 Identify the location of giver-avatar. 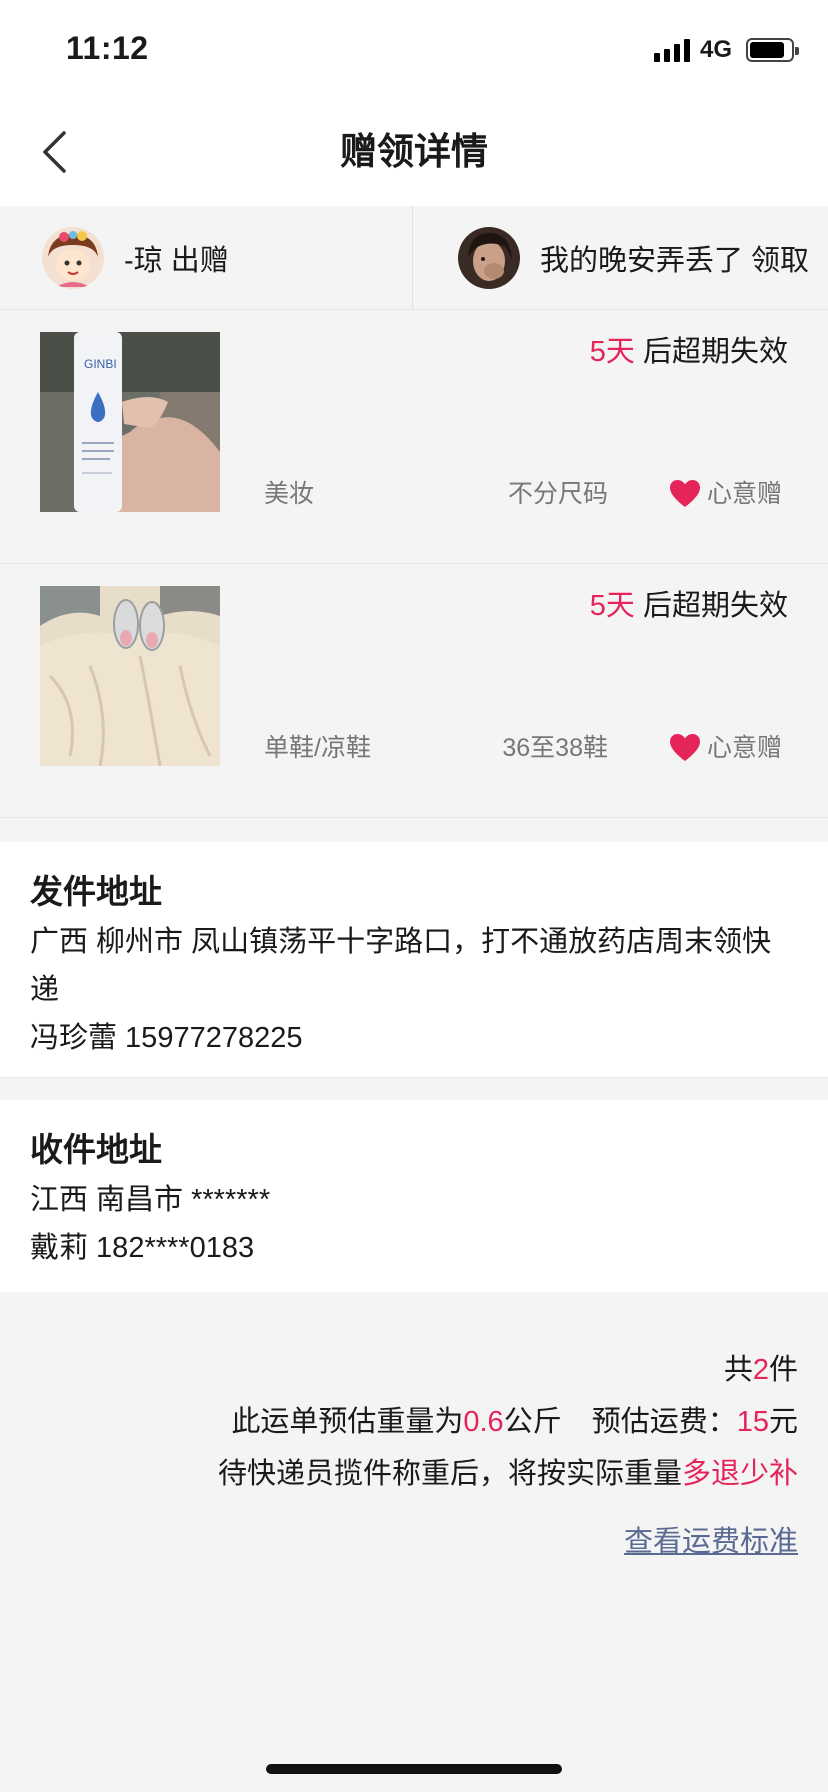
(73, 258).